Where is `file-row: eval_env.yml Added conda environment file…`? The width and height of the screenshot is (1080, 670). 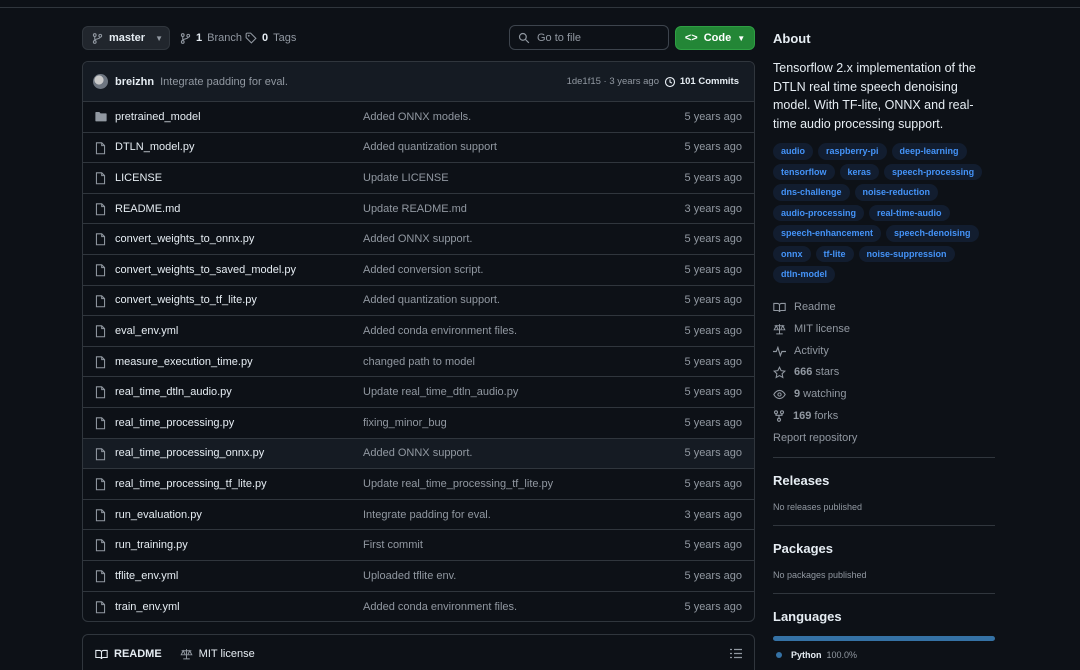 file-row: eval_env.yml Added conda environment file… is located at coordinates (418, 331).